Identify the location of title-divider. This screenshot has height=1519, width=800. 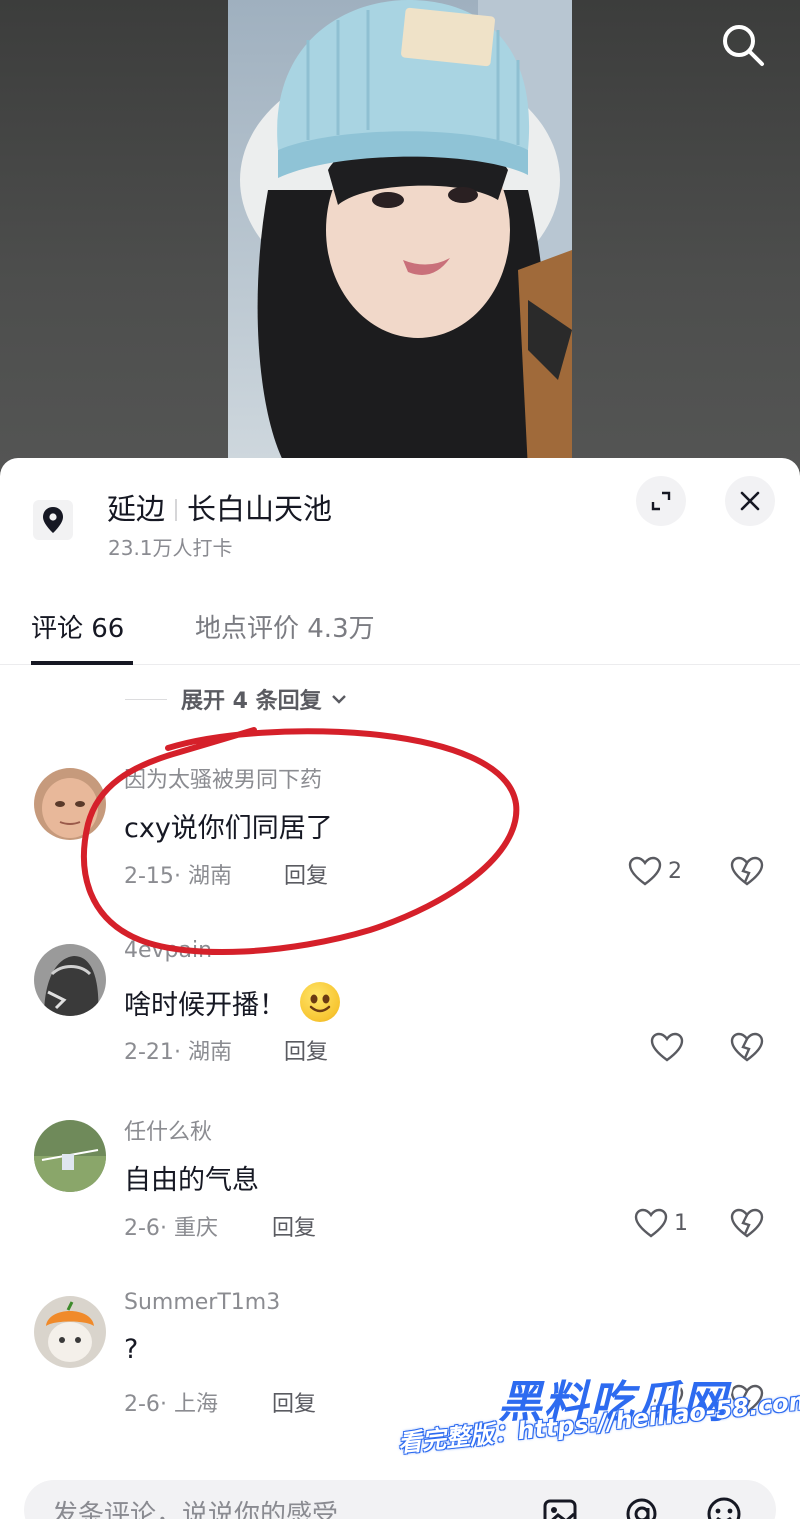
(176, 510).